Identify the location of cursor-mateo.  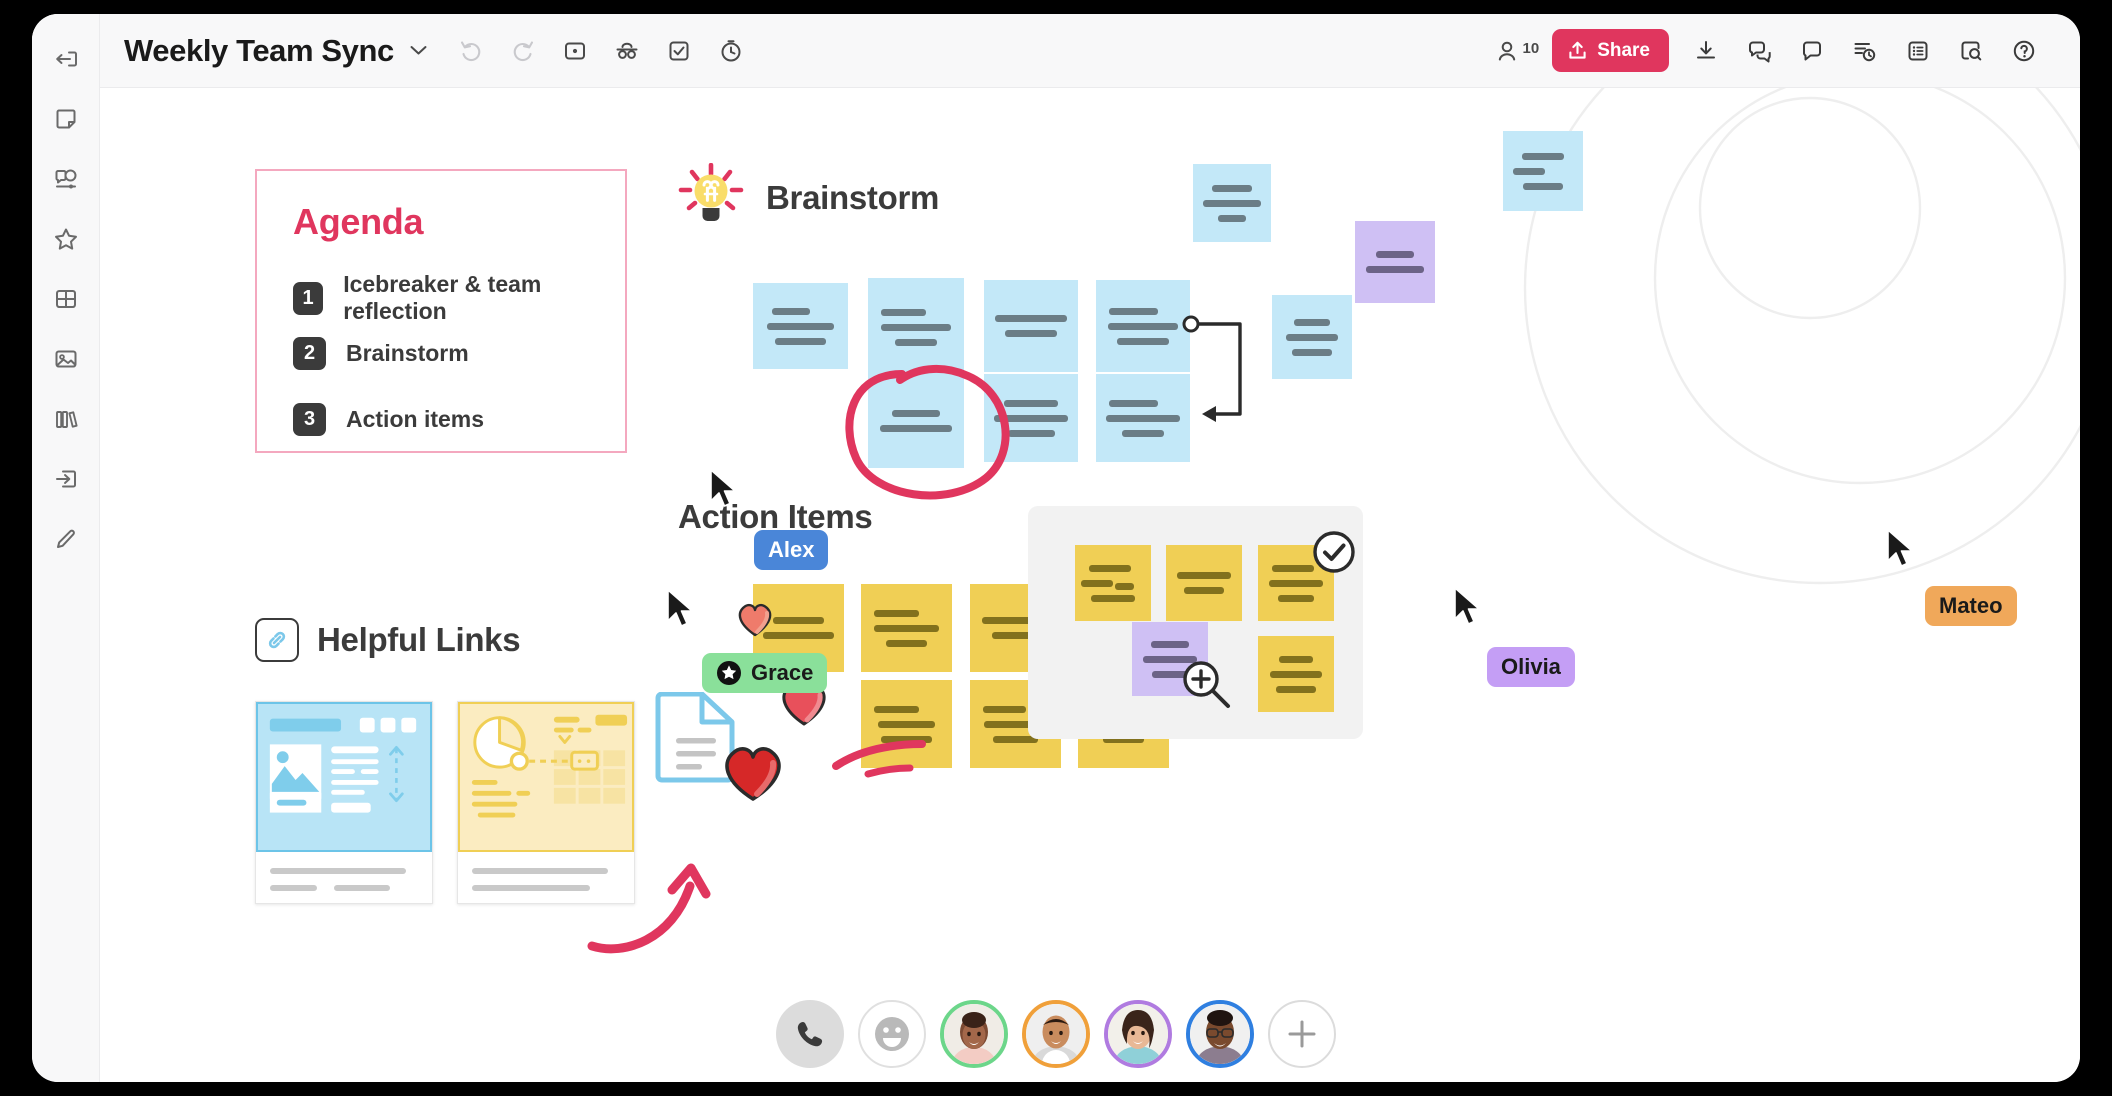
(1900, 548).